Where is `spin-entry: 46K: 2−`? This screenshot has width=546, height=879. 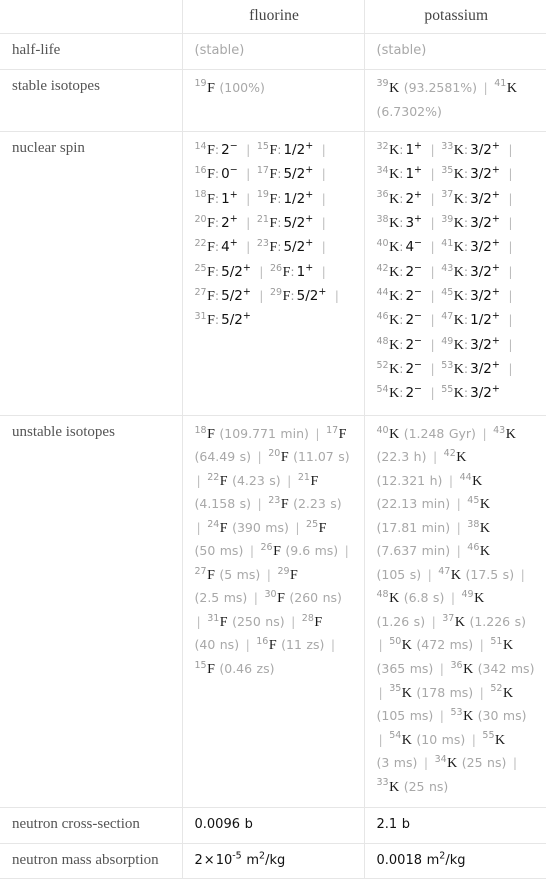 spin-entry: 46K: 2− is located at coordinates (399, 319).